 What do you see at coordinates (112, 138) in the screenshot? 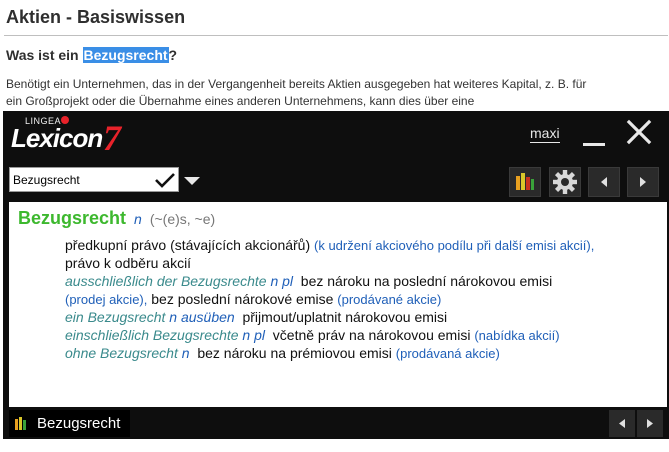
I see `logo-version-text: 7` at bounding box center [112, 138].